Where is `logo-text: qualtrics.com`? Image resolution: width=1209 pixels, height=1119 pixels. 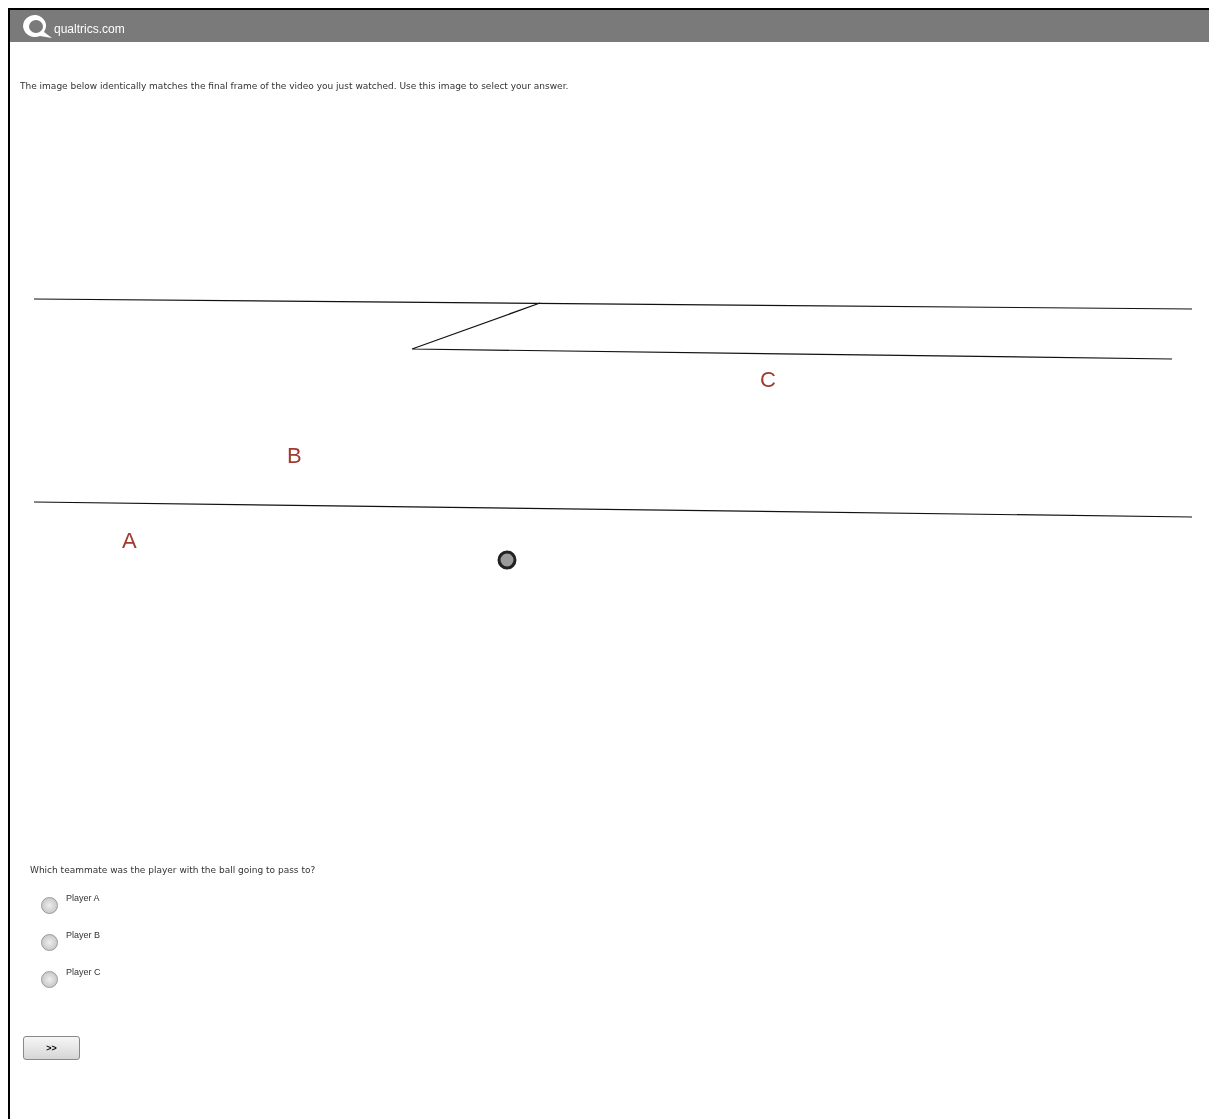 logo-text: qualtrics.com is located at coordinates (89, 28).